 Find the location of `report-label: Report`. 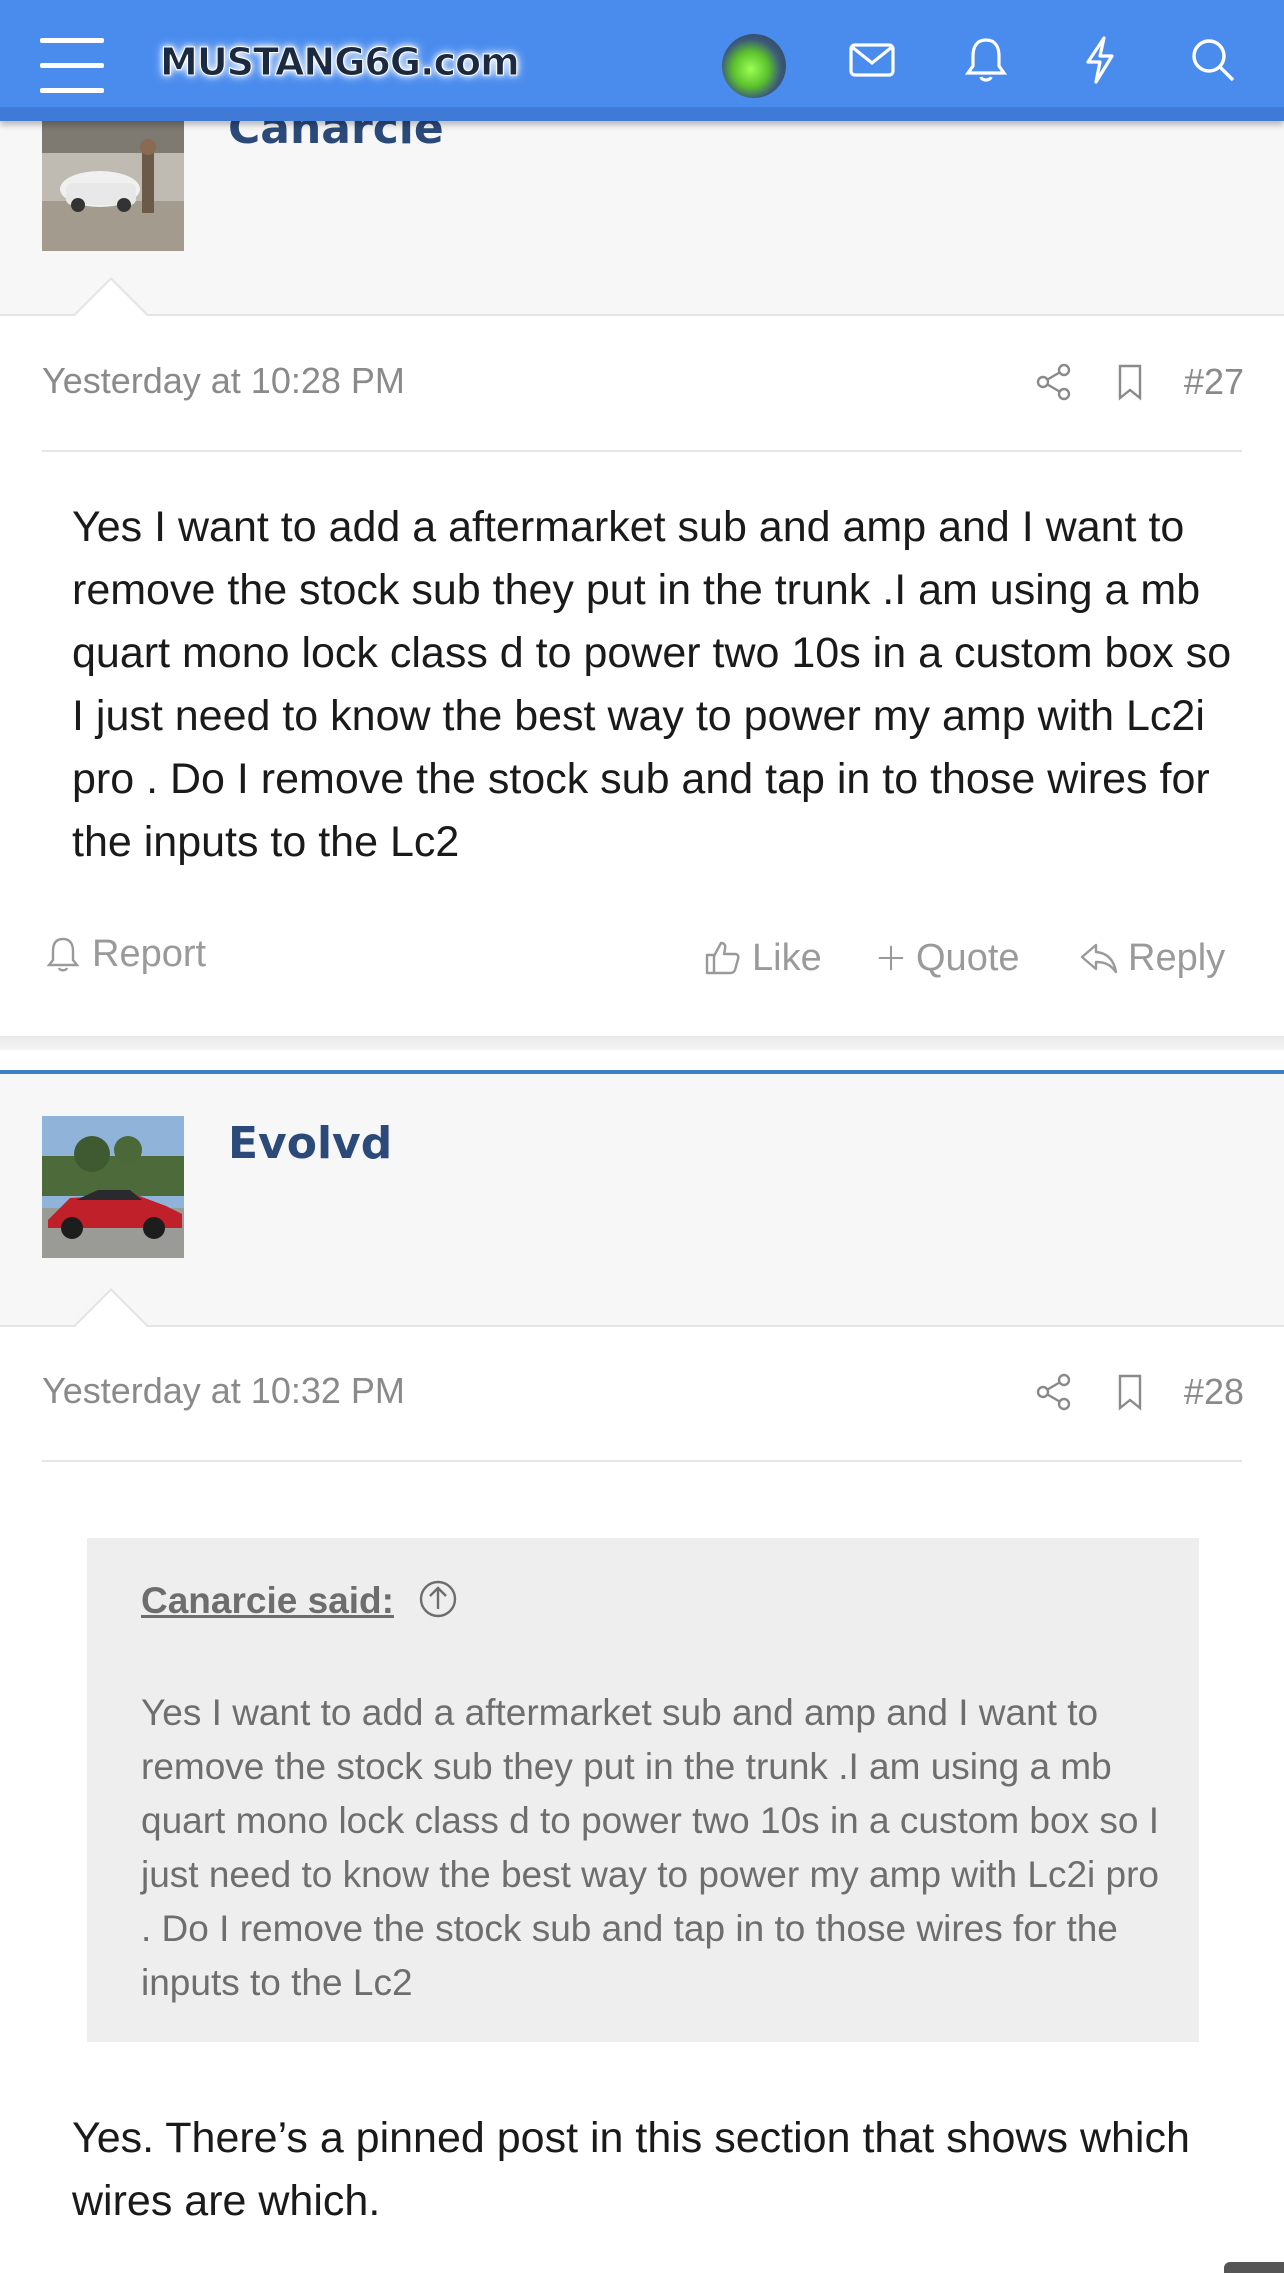

report-label: Report is located at coordinates (149, 953).